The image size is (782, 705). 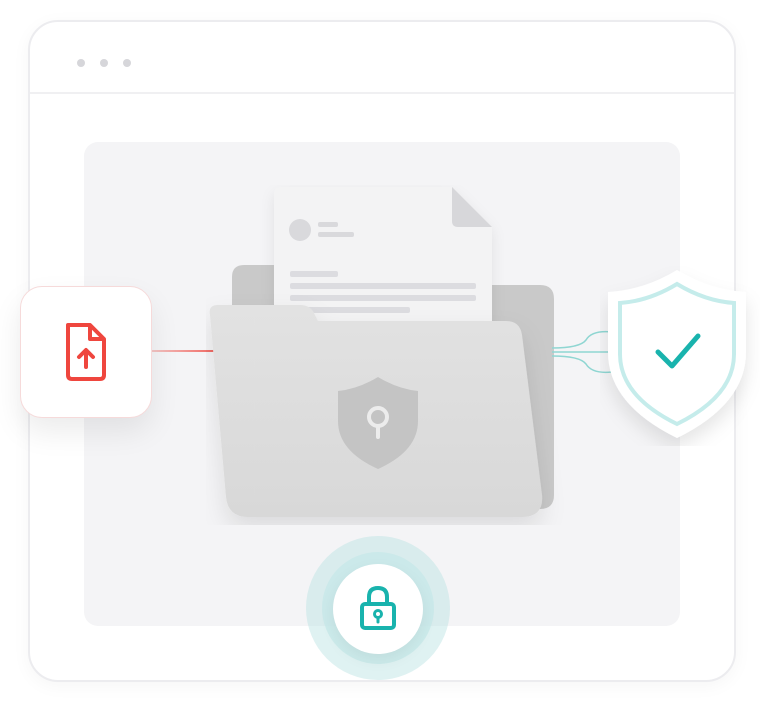 I want to click on shield-check-icon, so click(x=680, y=356).